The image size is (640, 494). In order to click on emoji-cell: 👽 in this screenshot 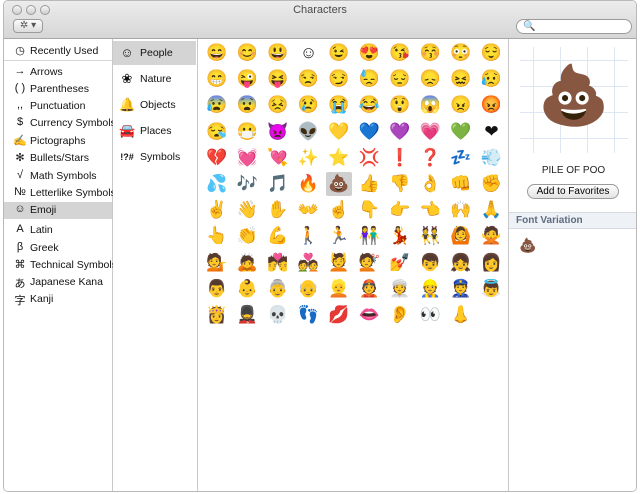, I will do `click(309, 132)`.